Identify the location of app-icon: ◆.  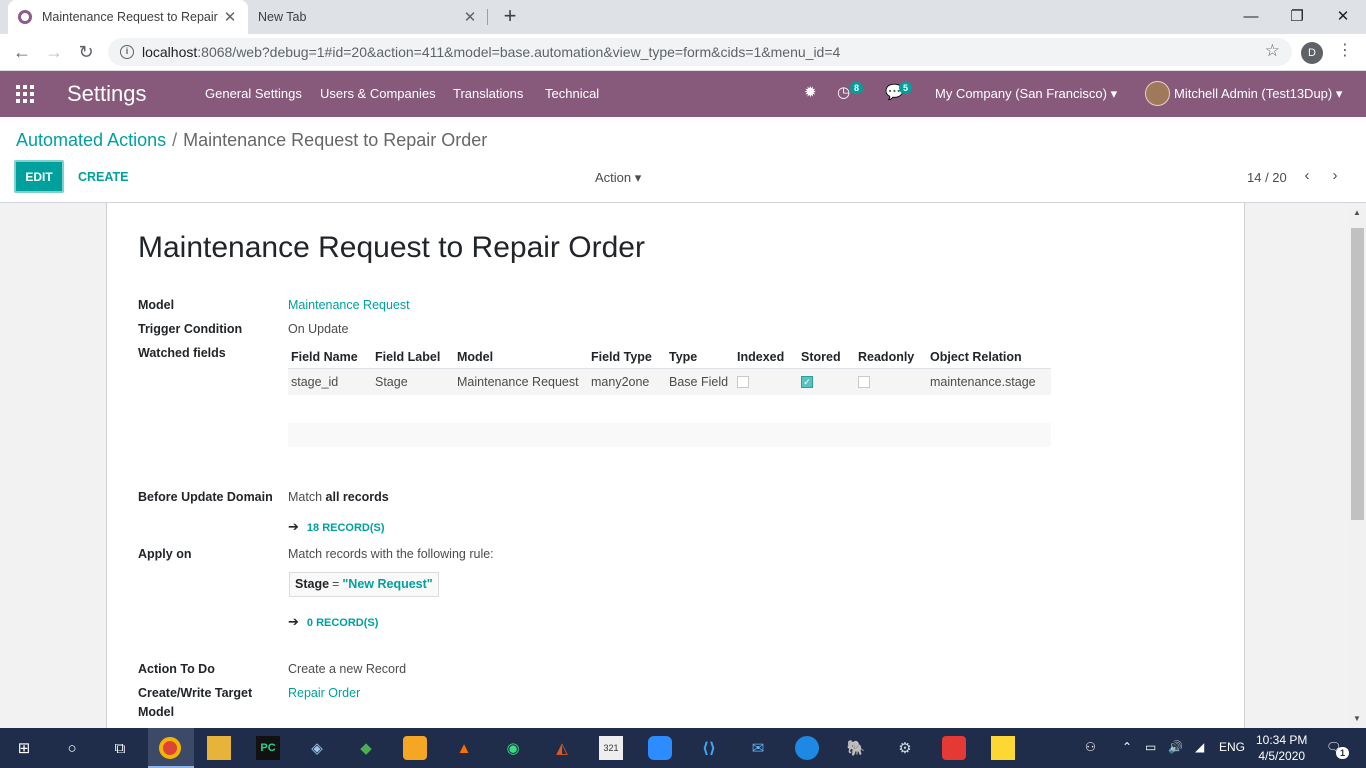
(366, 748).